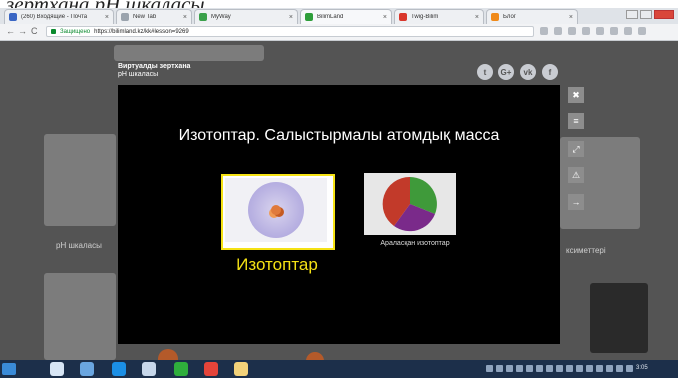 The width and height of the screenshot is (678, 378). Describe the element at coordinates (586, 250) in the screenshot. I see `bg-card-label: ксиметтері` at that location.